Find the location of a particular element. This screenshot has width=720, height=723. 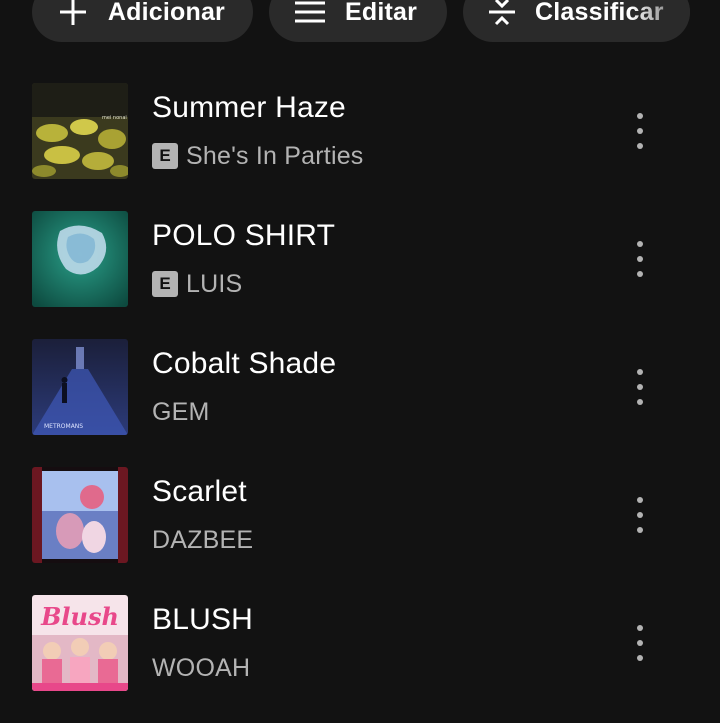

sort-button: Classificar is located at coordinates (576, 21).